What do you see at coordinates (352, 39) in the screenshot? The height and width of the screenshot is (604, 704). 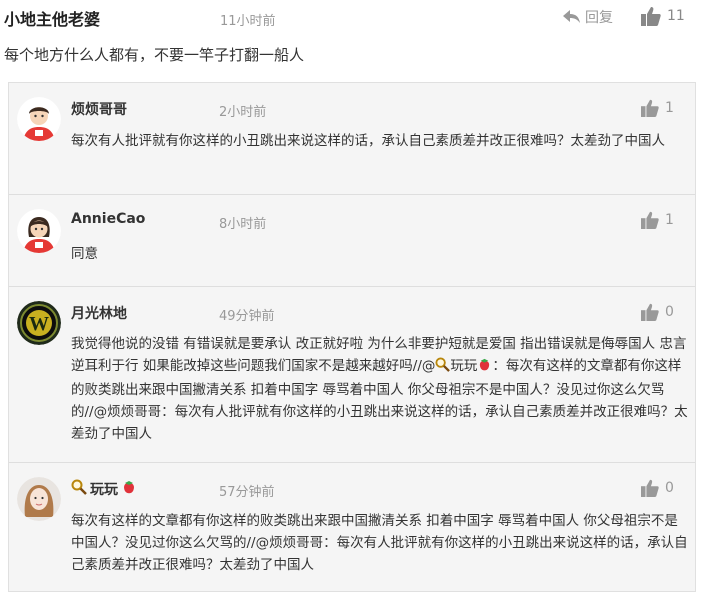 I see `main-comment: 小地主他老婆 11小时前 回复 11 每个地方什么人都有，不要一竿子打翻一船人` at bounding box center [352, 39].